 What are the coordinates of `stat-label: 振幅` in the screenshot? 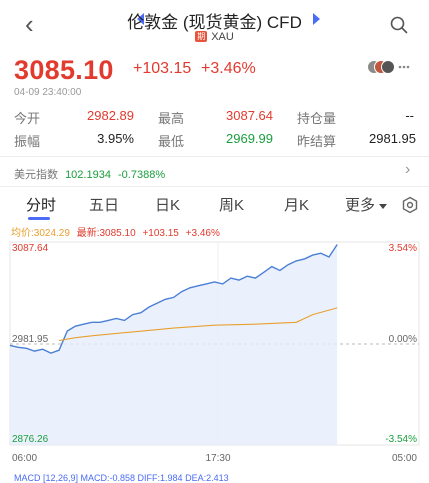 It's located at (27, 141).